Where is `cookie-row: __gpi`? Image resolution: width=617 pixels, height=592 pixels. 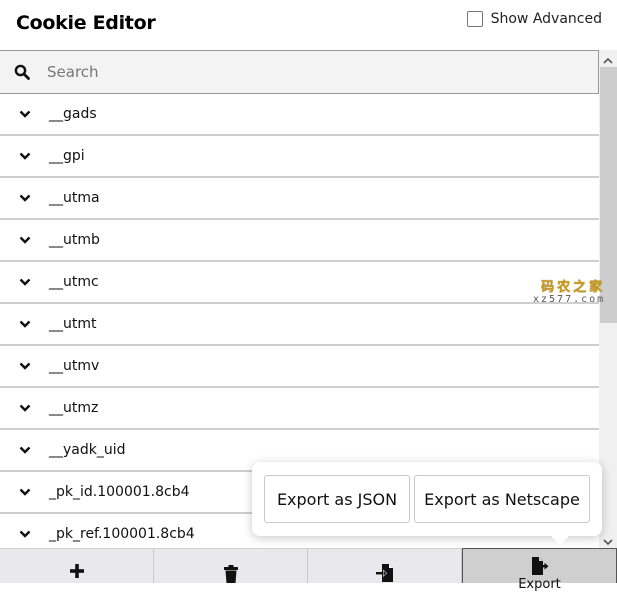
cookie-row: __gpi is located at coordinates (299, 157).